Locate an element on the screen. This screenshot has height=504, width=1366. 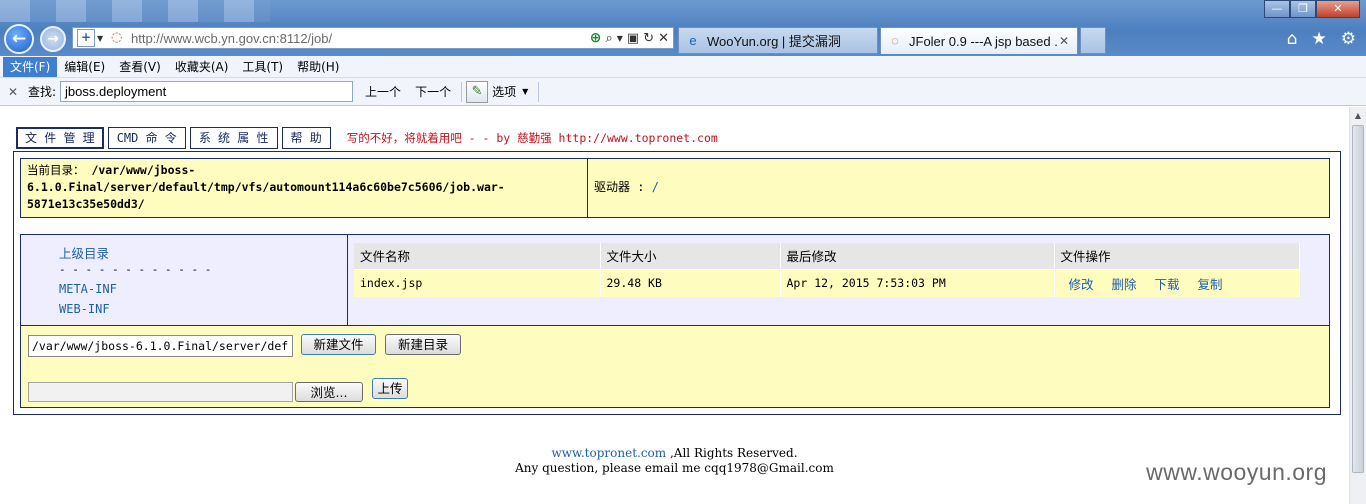
ie-page-icon: e is located at coordinates (693, 40).